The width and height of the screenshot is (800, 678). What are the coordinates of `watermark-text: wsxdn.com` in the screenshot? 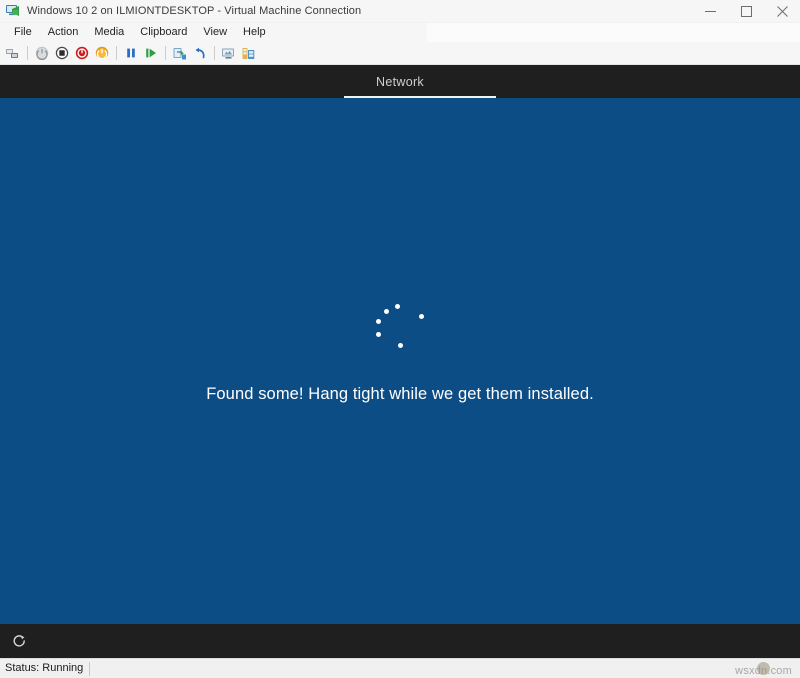 It's located at (763, 671).